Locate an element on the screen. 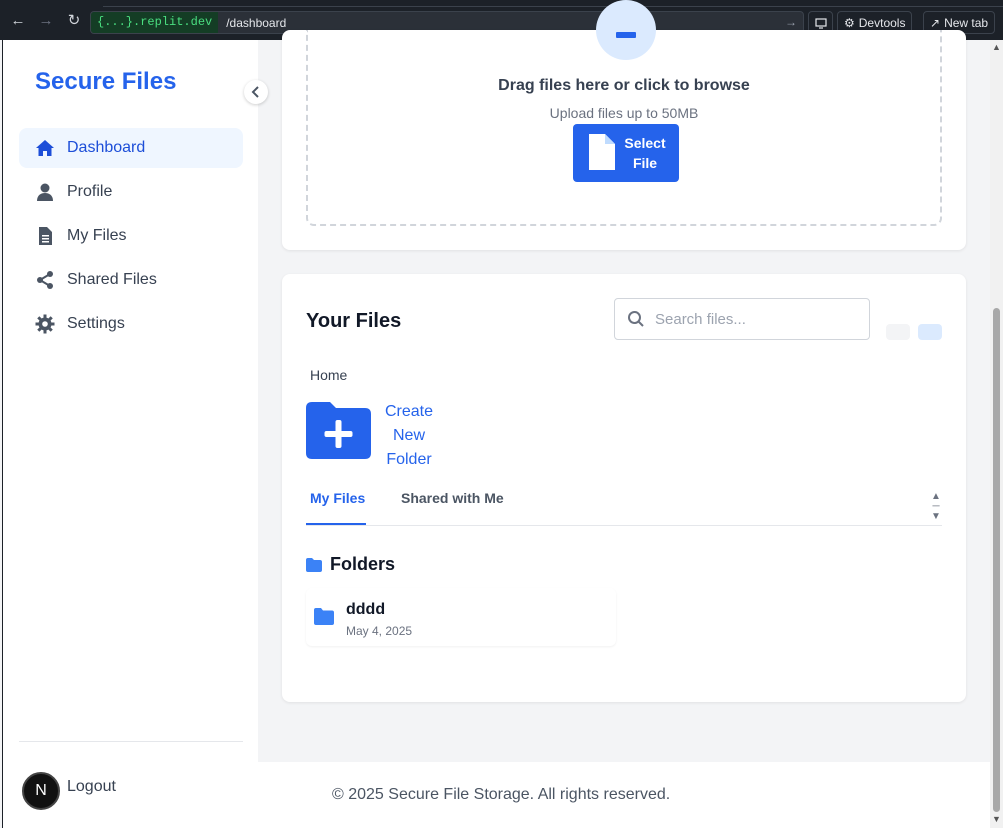 This screenshot has width=1003, height=828. reload-icon: ↻ is located at coordinates (74, 20).